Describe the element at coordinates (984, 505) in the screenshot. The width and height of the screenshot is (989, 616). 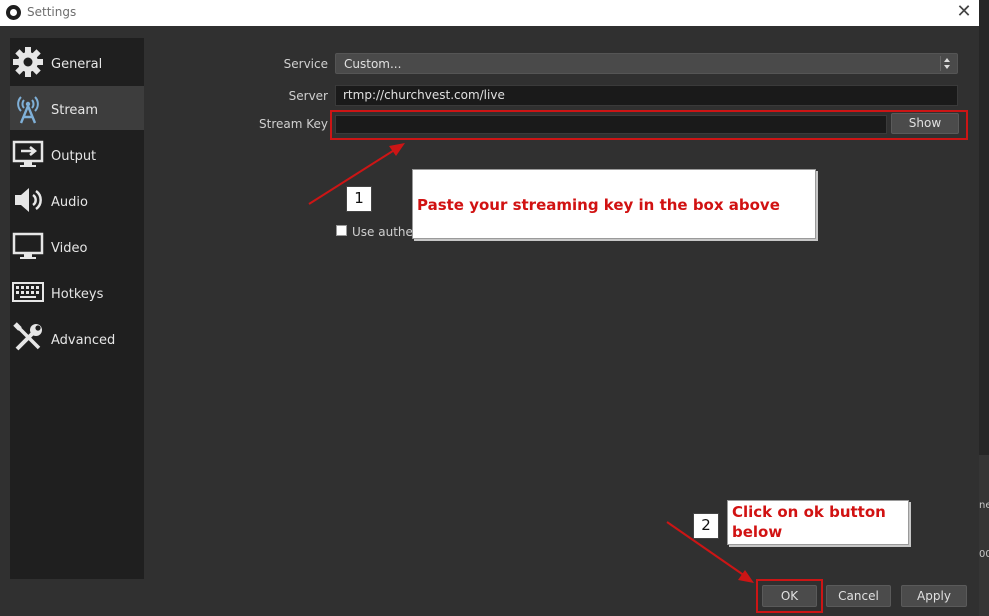
I see `background-text-fragment: ne` at that location.